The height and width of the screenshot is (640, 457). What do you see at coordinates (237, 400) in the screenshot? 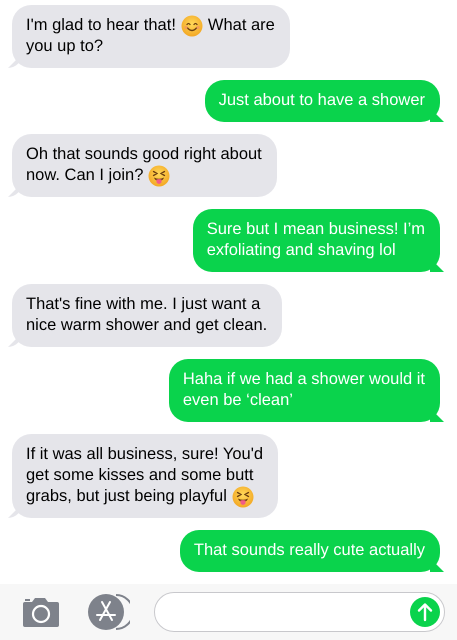
I see `message-text: even be ‘clean’` at bounding box center [237, 400].